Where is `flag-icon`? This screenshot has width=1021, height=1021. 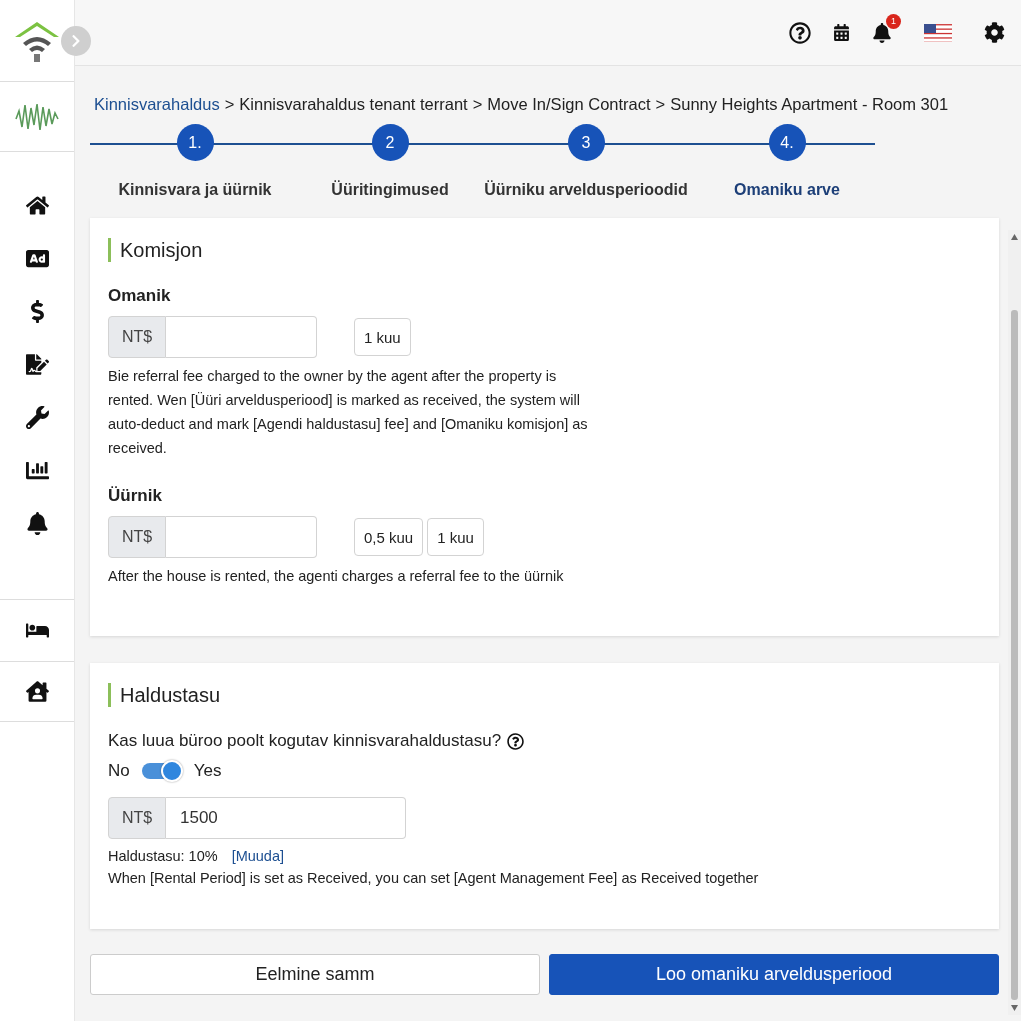 flag-icon is located at coordinates (938, 32).